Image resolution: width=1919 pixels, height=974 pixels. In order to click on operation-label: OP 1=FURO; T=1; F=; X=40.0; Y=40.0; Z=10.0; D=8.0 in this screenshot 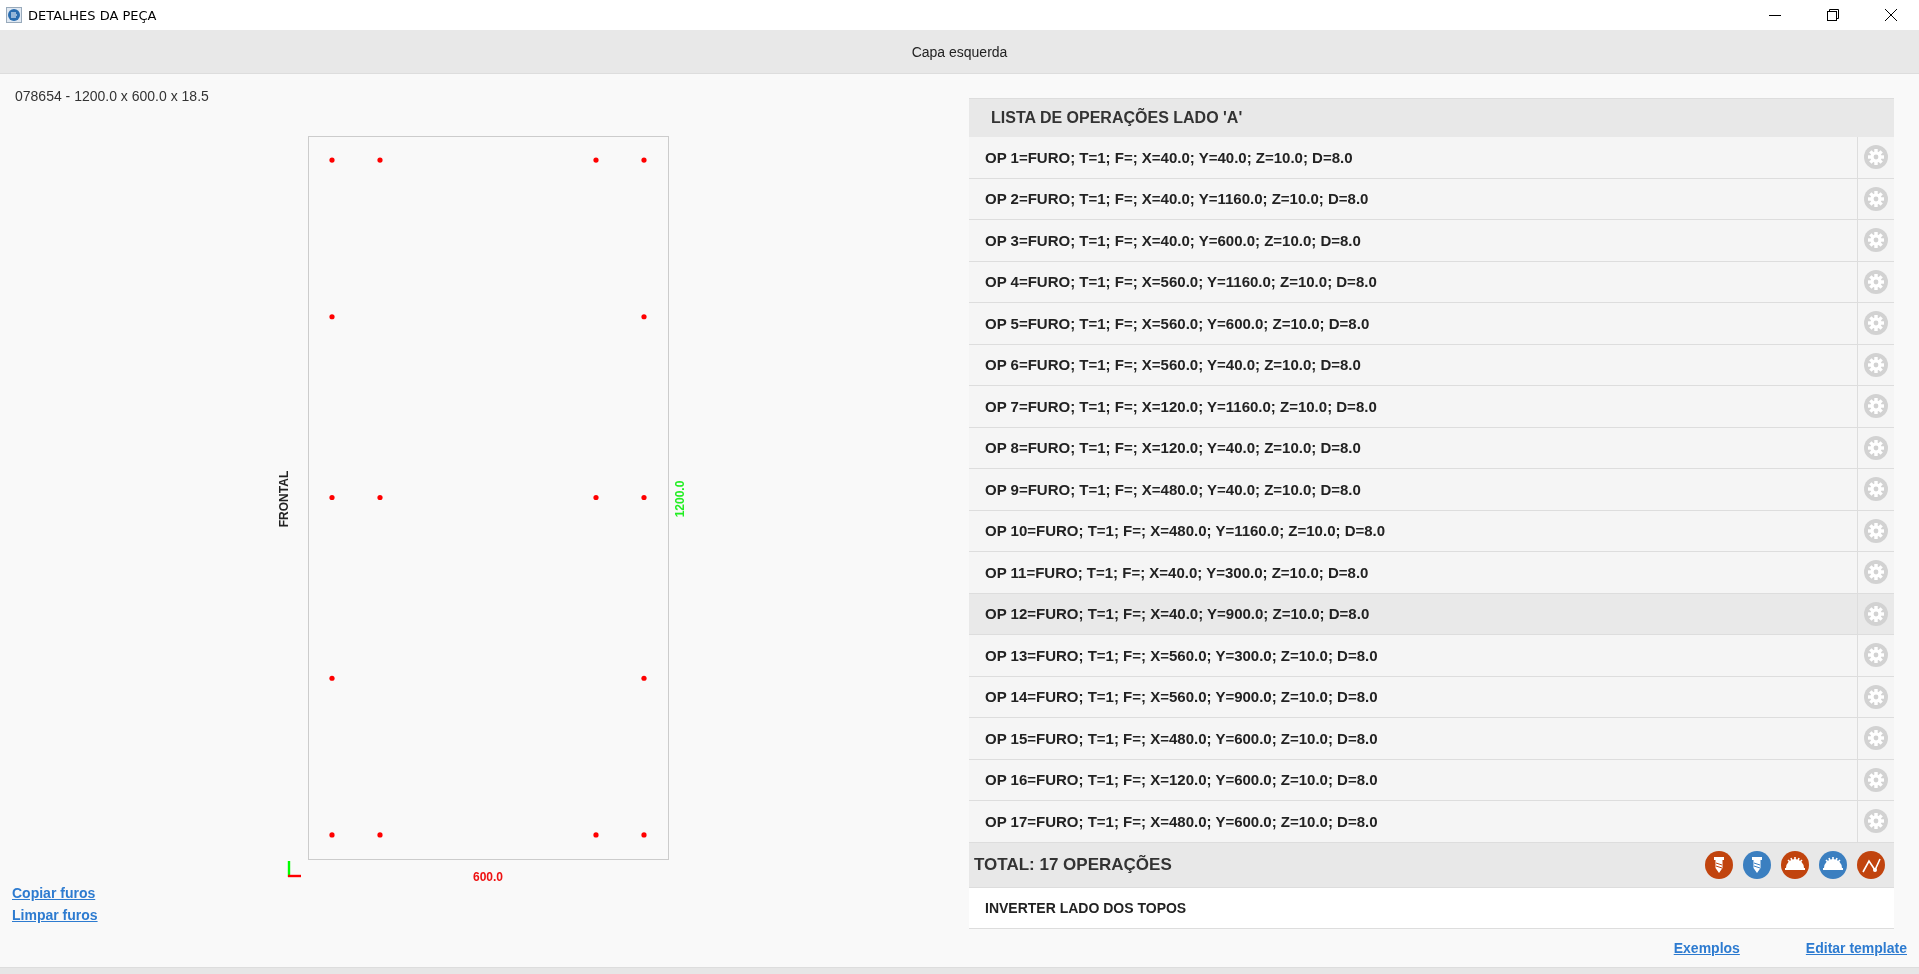, I will do `click(1169, 157)`.